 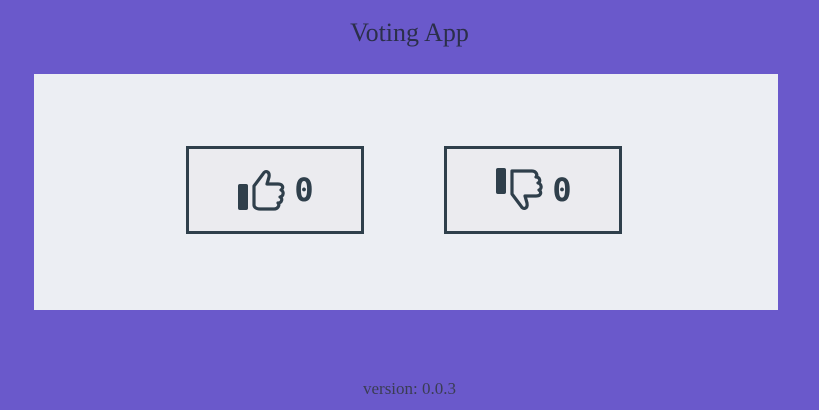 What do you see at coordinates (520, 189) in the screenshot?
I see `thumbs-down-icon` at bounding box center [520, 189].